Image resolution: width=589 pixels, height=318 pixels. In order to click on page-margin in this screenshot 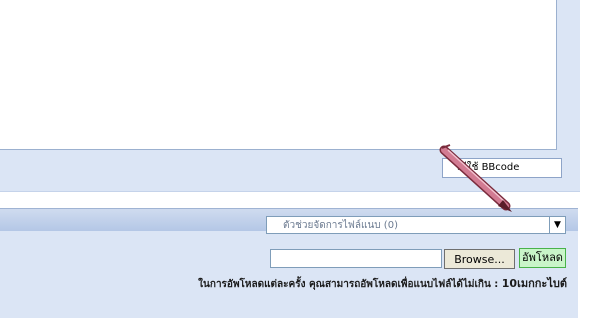, I will do `click(584, 158)`.